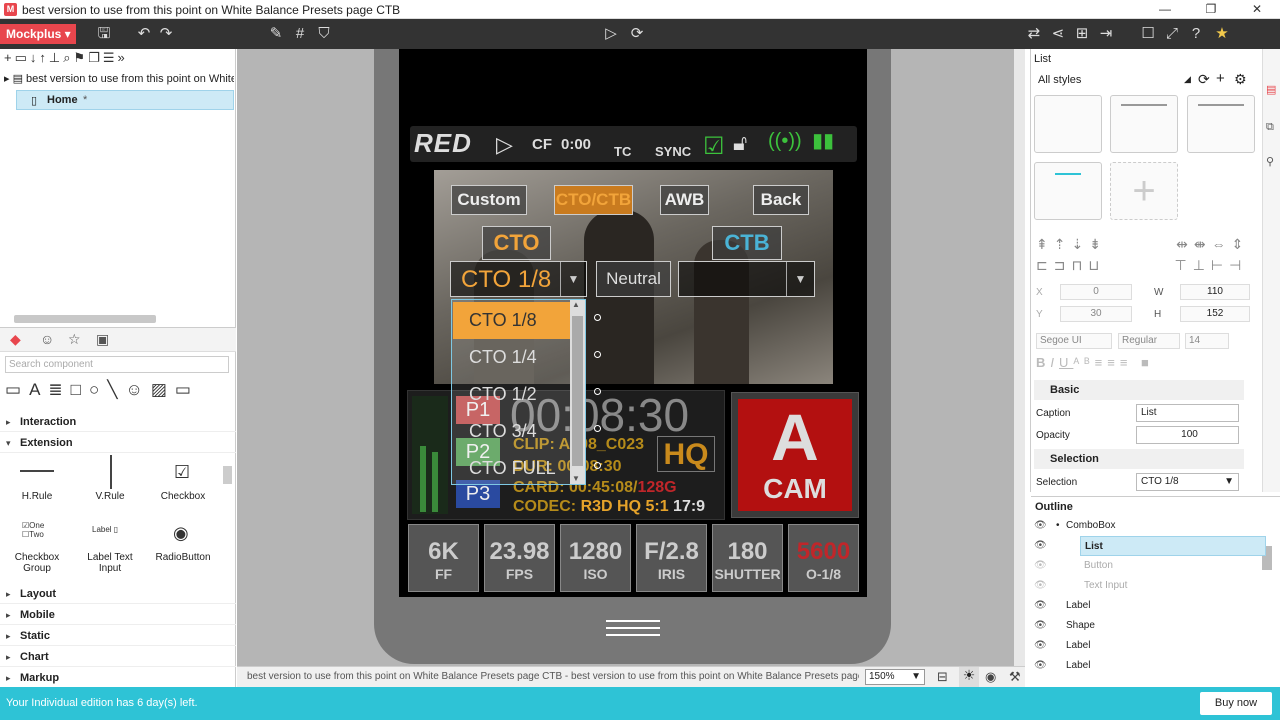 This screenshot has width=1280, height=720. Describe the element at coordinates (122, 57) in the screenshot. I see `more-icon: »` at that location.